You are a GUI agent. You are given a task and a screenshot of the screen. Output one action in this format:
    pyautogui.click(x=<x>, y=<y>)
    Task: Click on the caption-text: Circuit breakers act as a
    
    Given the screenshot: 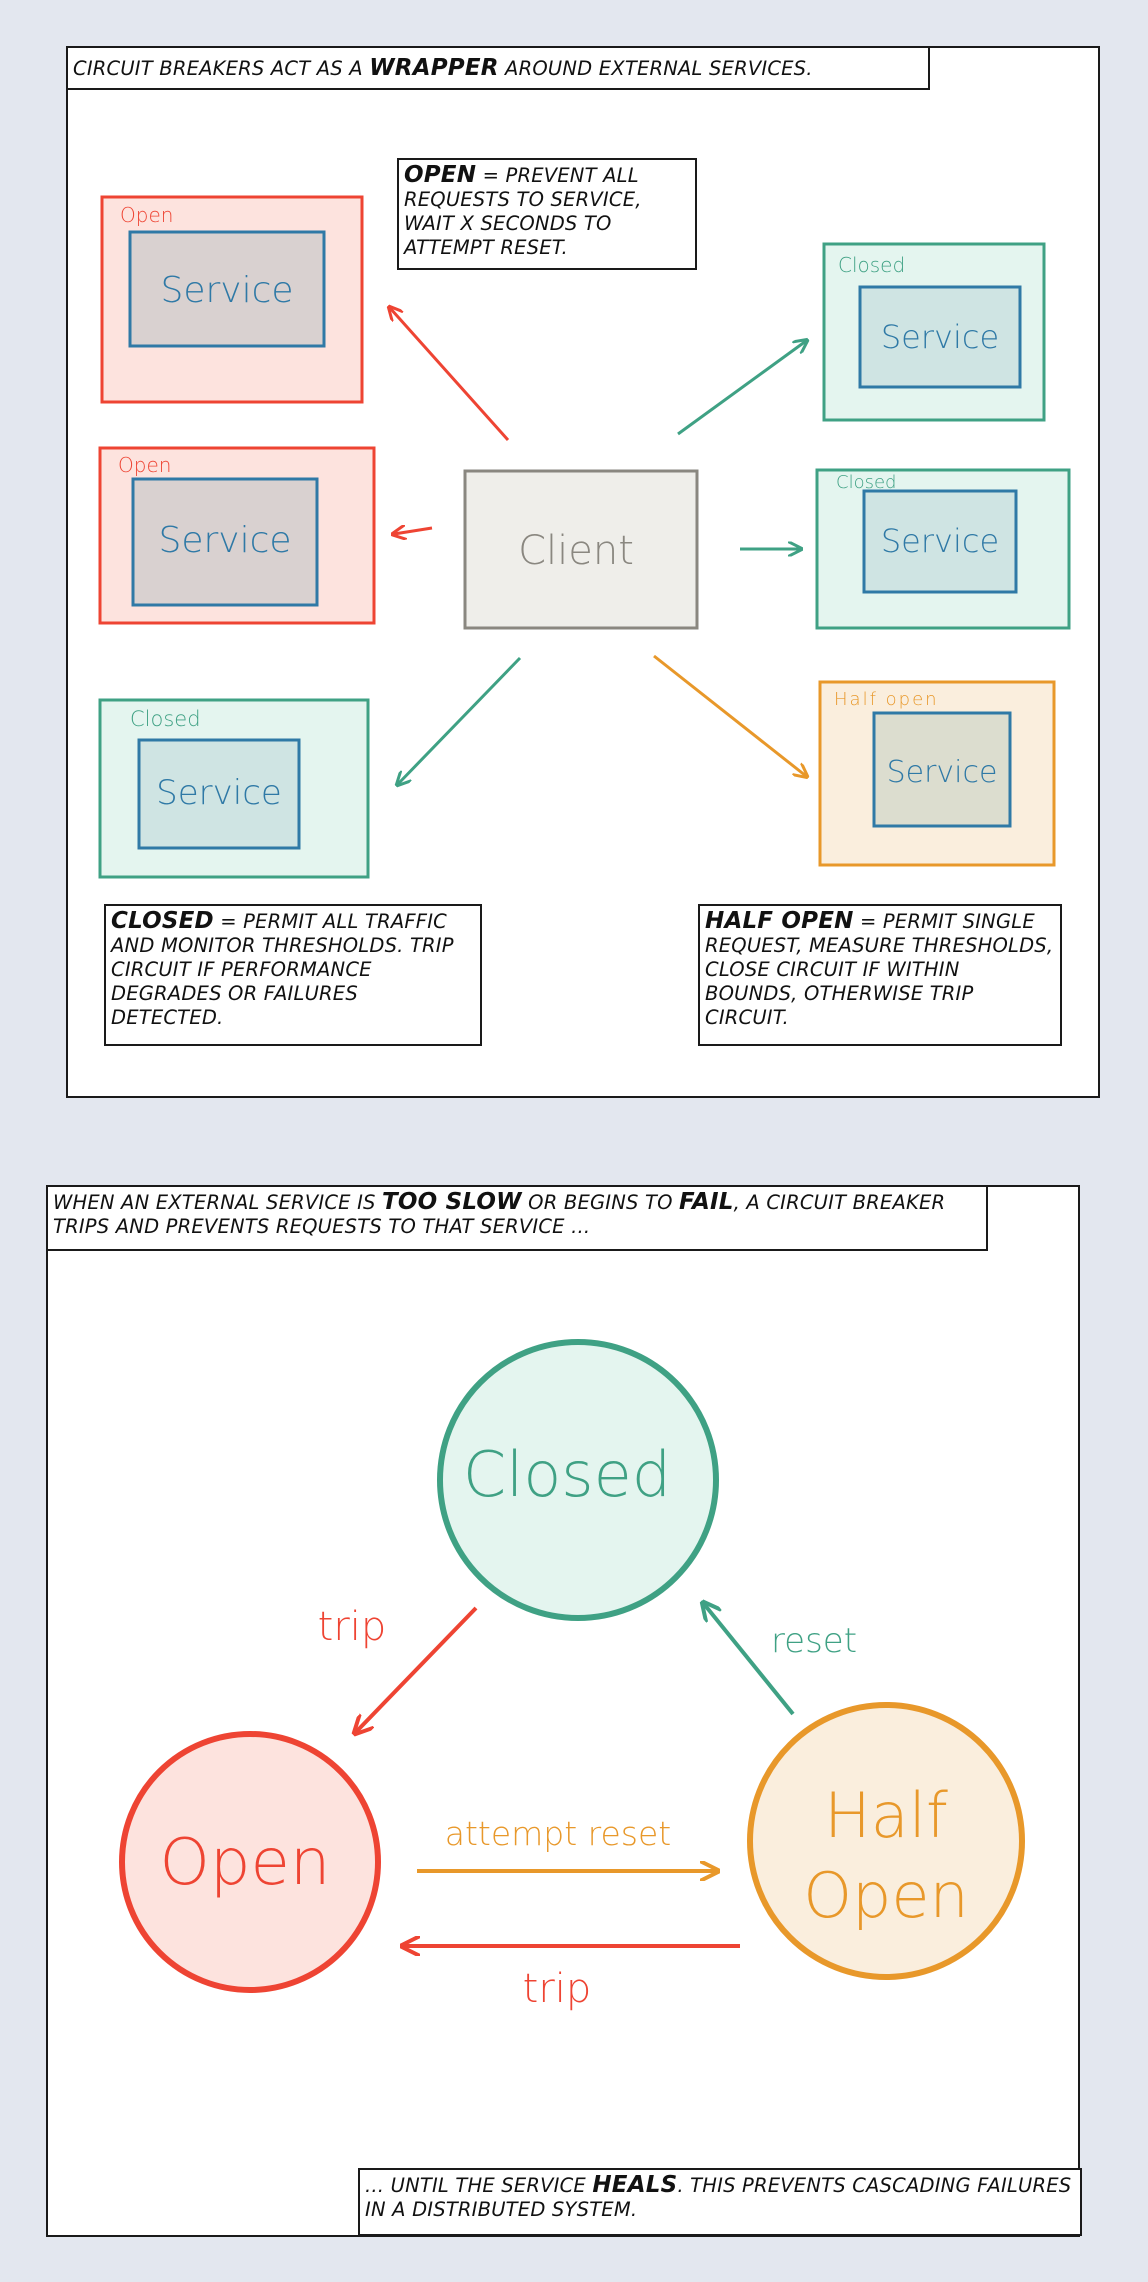 What is the action you would take?
    pyautogui.click(x=221, y=68)
    